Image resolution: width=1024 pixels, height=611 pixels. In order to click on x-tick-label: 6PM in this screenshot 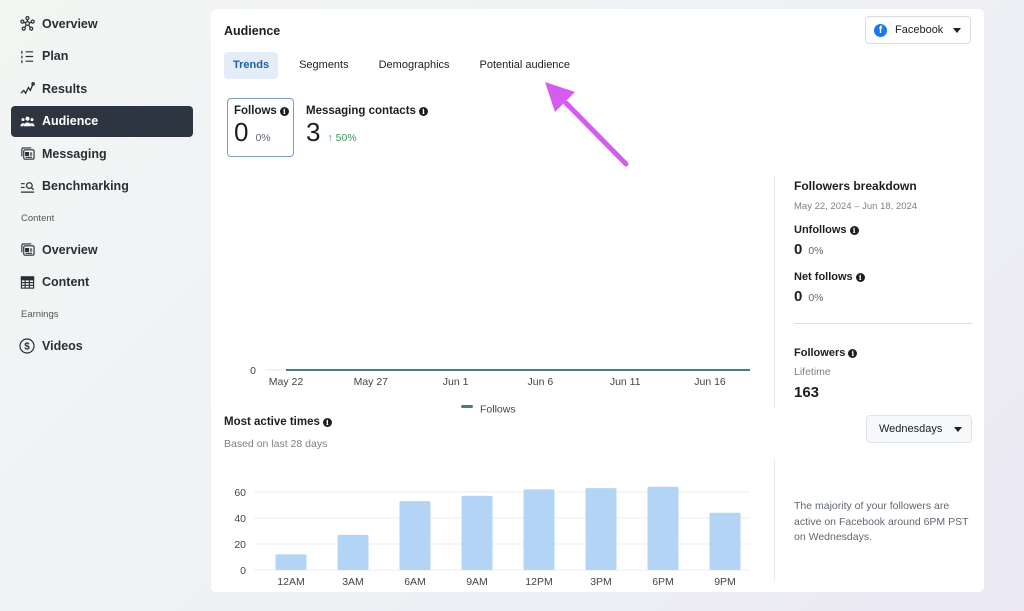, I will do `click(663, 581)`.